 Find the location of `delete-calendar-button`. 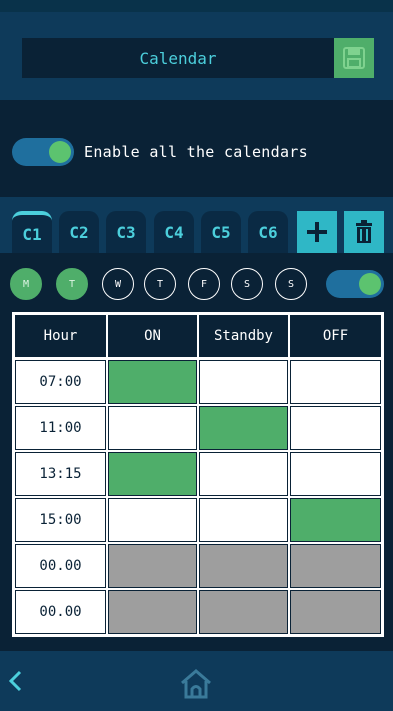

delete-calendar-button is located at coordinates (364, 232).